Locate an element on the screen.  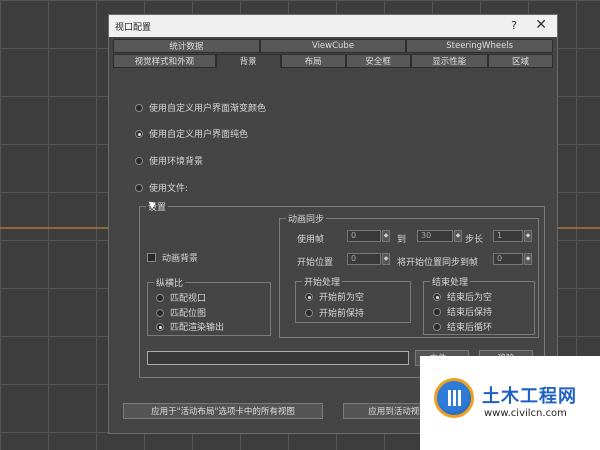
option-label: 开始前保持 is located at coordinates (342, 314).